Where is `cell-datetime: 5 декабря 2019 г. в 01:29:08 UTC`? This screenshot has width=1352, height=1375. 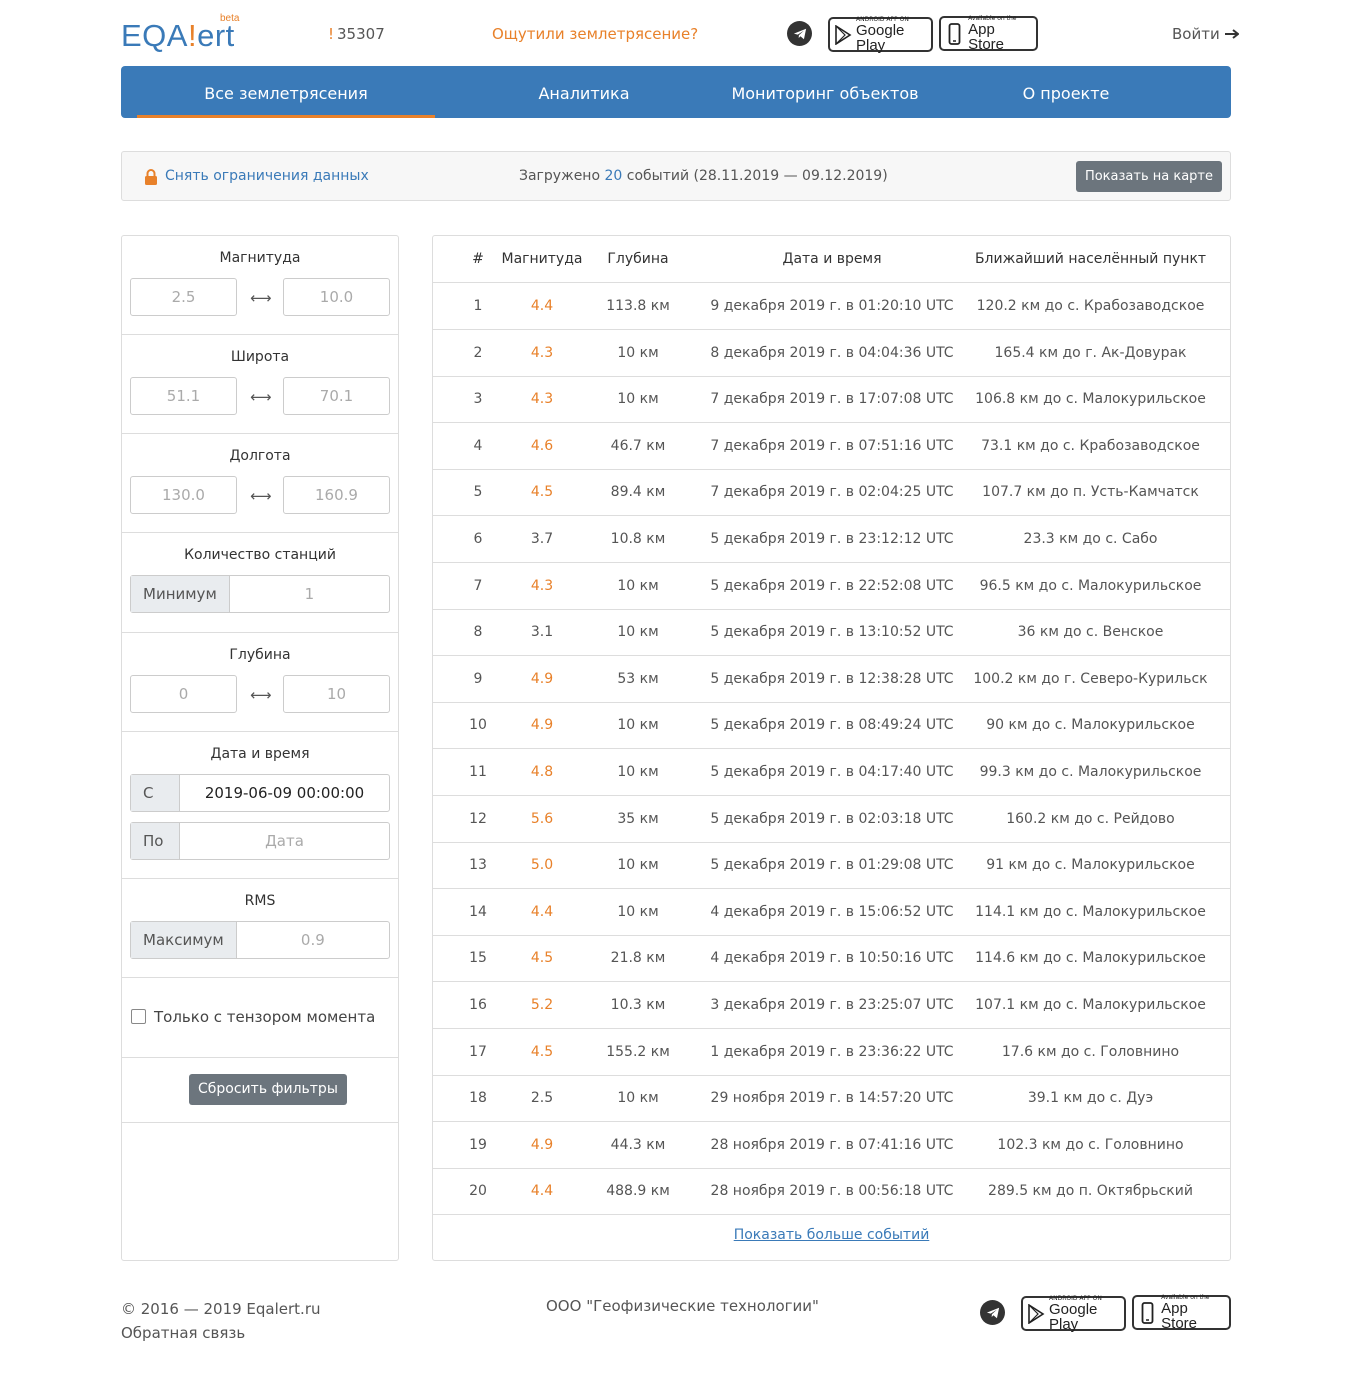
cell-datetime: 5 декабря 2019 г. в 01:29:08 UTC is located at coordinates (832, 865).